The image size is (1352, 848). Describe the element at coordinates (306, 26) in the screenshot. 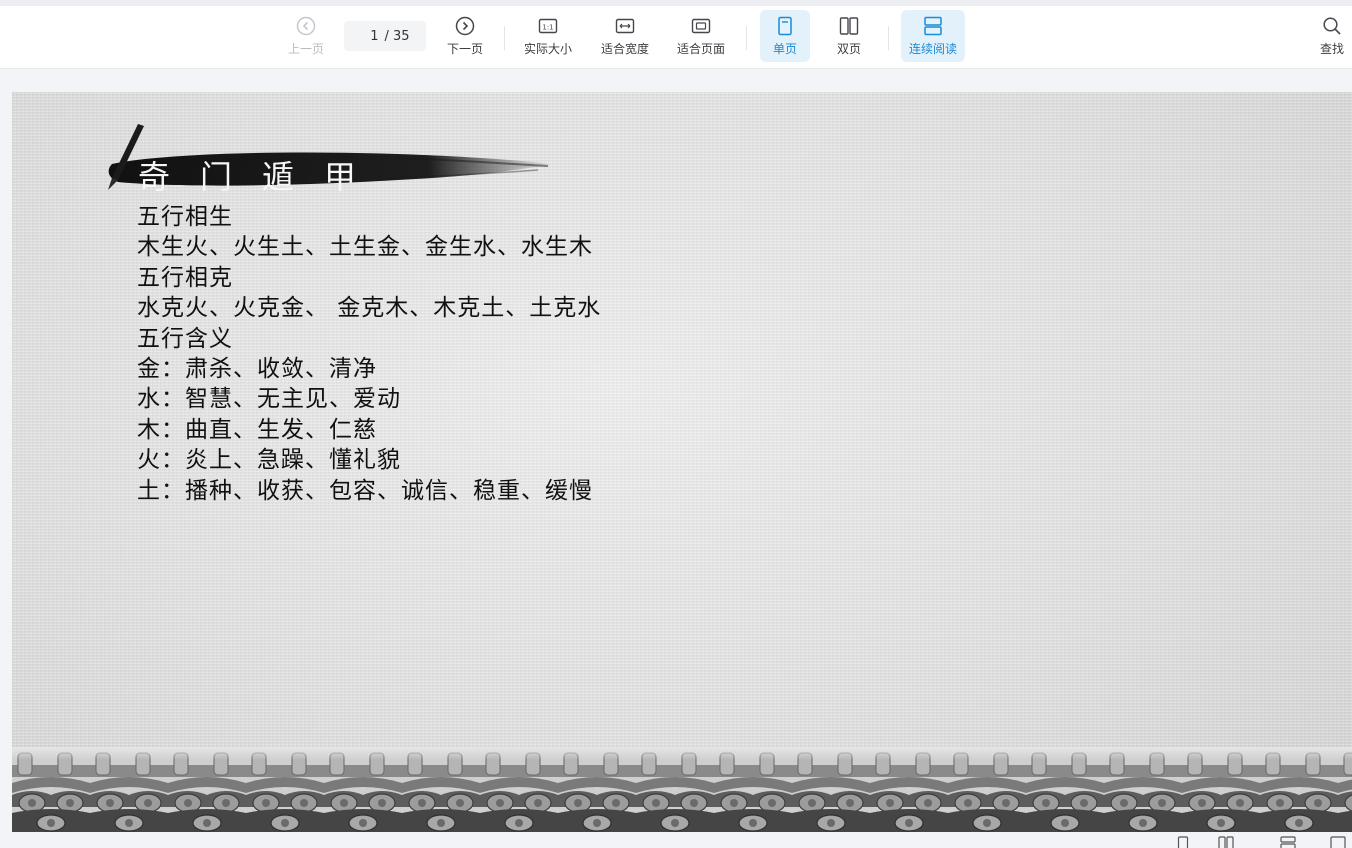

I see `chevron-left-circle-icon` at that location.